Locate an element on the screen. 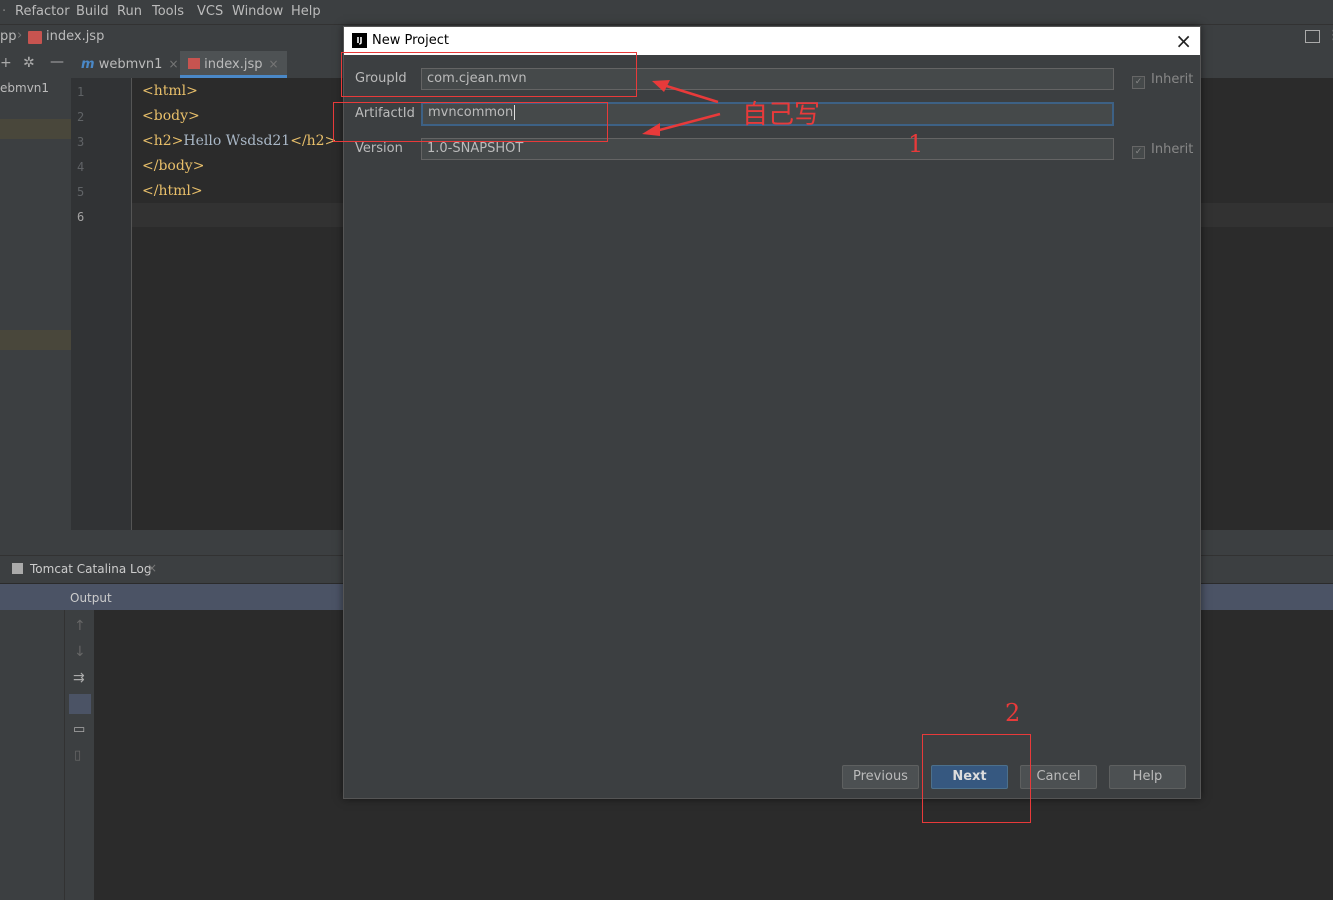 The height and width of the screenshot is (900, 1333). soft-wrap-icon: ⇉ is located at coordinates (79, 678).